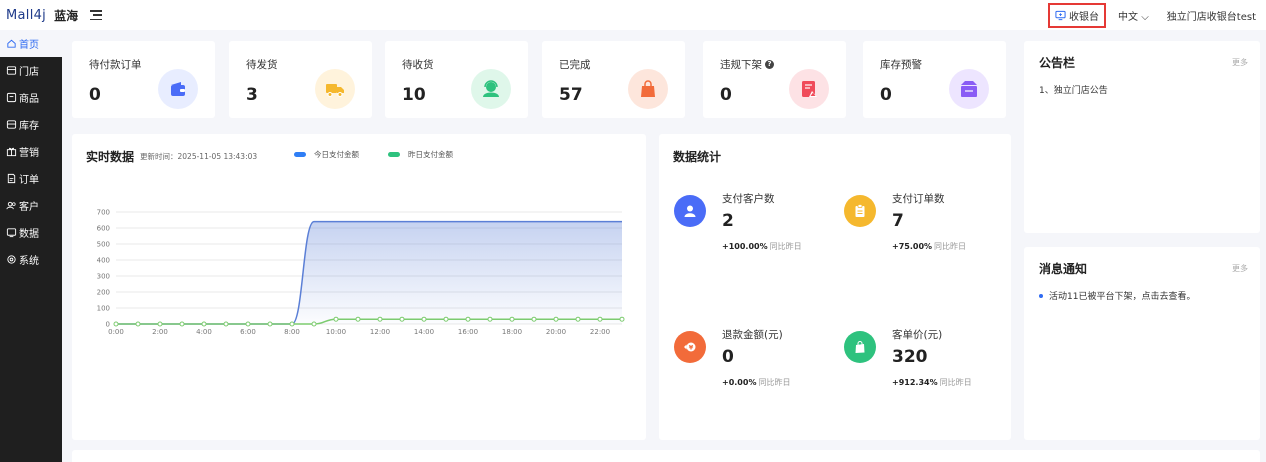  I want to click on x-tick-label: 8:00, so click(292, 332).